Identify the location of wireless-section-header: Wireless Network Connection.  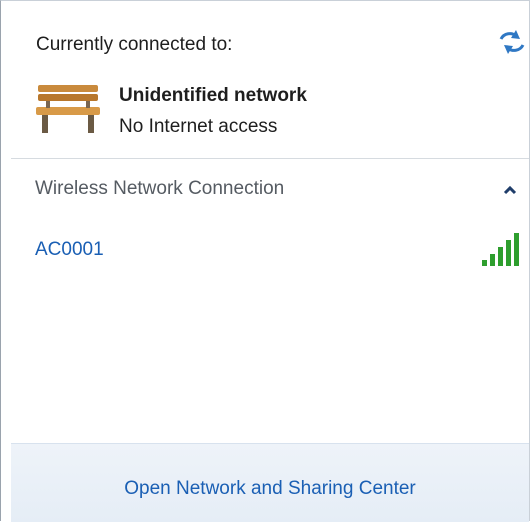
(270, 191).